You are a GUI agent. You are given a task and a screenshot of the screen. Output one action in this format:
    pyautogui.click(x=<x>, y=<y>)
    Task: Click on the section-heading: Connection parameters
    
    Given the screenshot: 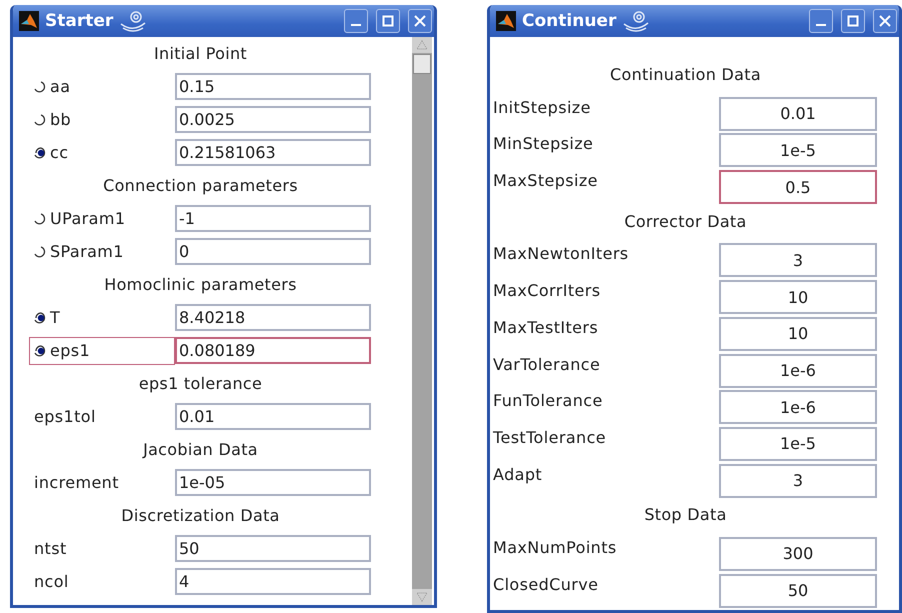 What is the action you would take?
    pyautogui.click(x=200, y=186)
    